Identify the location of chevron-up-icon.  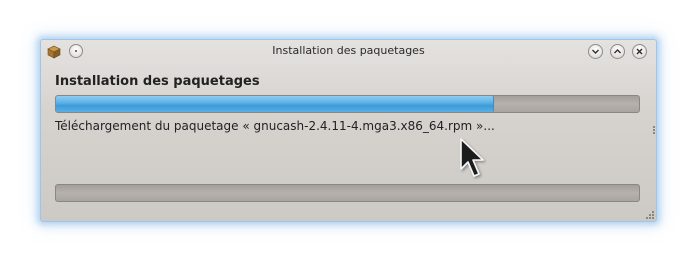
(617, 51).